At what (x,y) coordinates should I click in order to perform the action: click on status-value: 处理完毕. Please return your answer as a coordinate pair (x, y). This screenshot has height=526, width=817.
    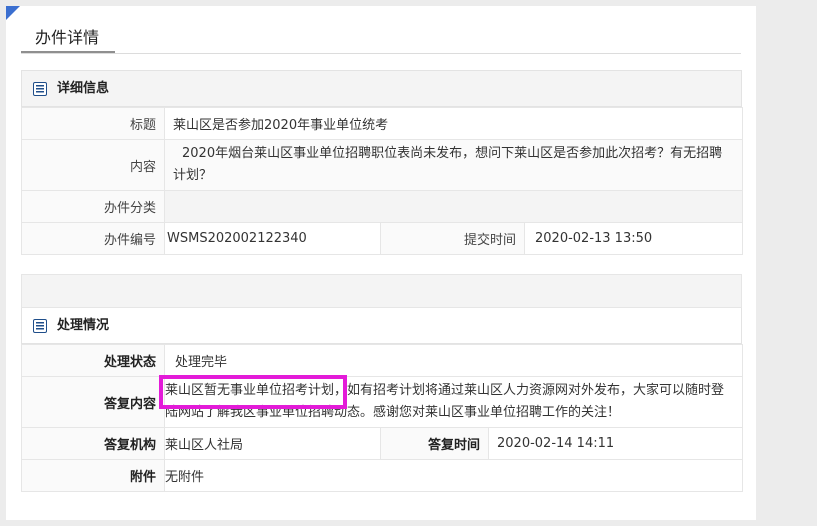
    Looking at the image, I should click on (453, 360).